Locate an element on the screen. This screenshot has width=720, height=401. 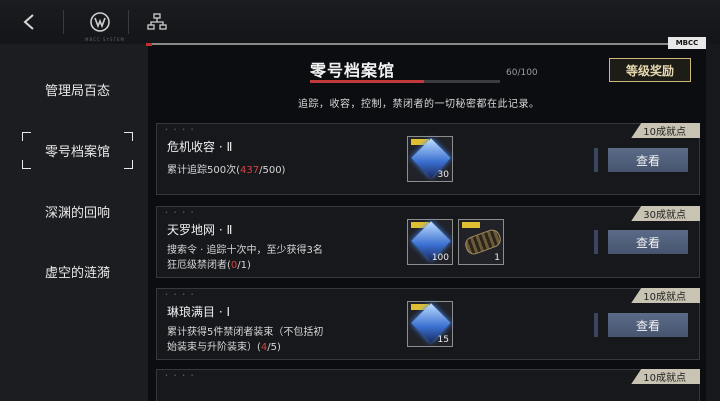
home-logo-icon is located at coordinates (100, 22).